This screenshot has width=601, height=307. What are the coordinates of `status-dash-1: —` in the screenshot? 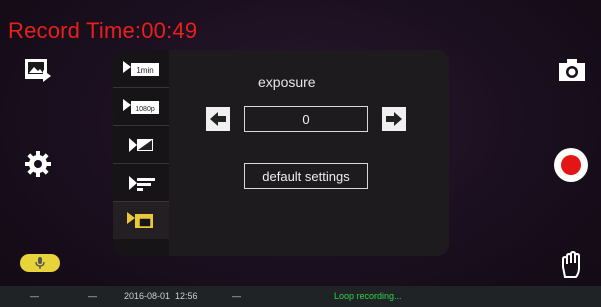 It's located at (34, 296).